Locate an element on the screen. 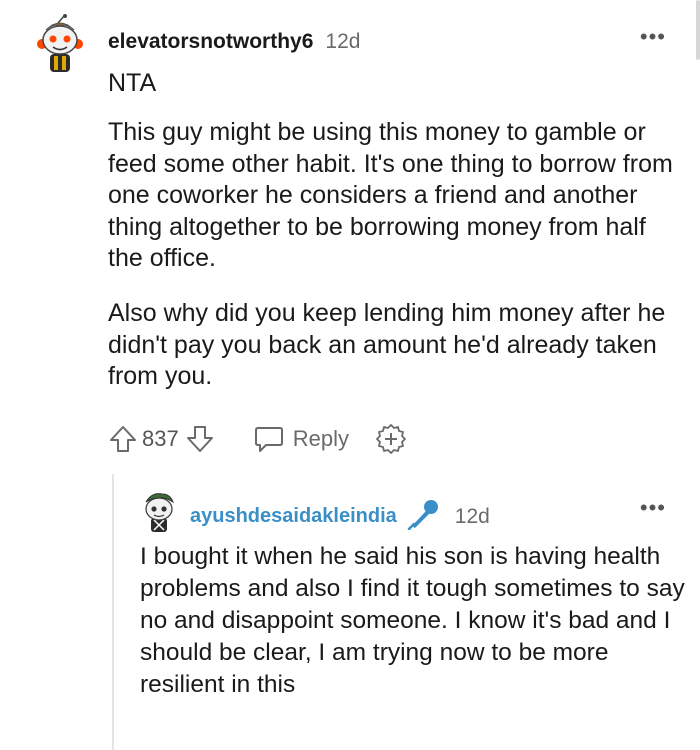 The height and width of the screenshot is (750, 700). reply-label: Reply is located at coordinates (320, 438).